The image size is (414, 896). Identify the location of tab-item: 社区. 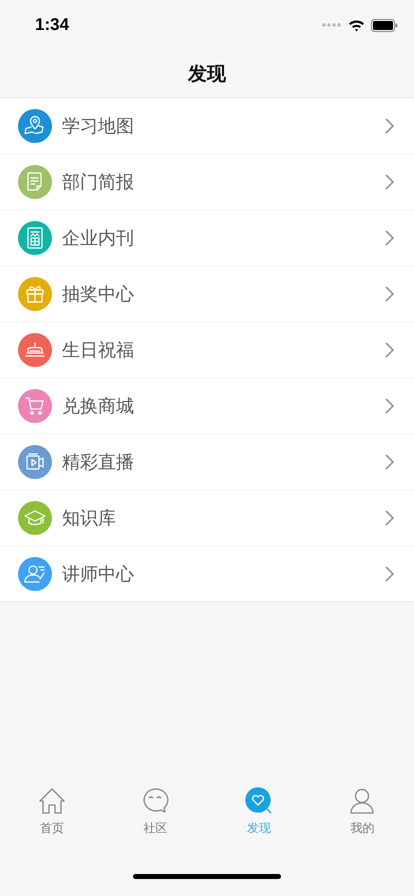
(155, 821).